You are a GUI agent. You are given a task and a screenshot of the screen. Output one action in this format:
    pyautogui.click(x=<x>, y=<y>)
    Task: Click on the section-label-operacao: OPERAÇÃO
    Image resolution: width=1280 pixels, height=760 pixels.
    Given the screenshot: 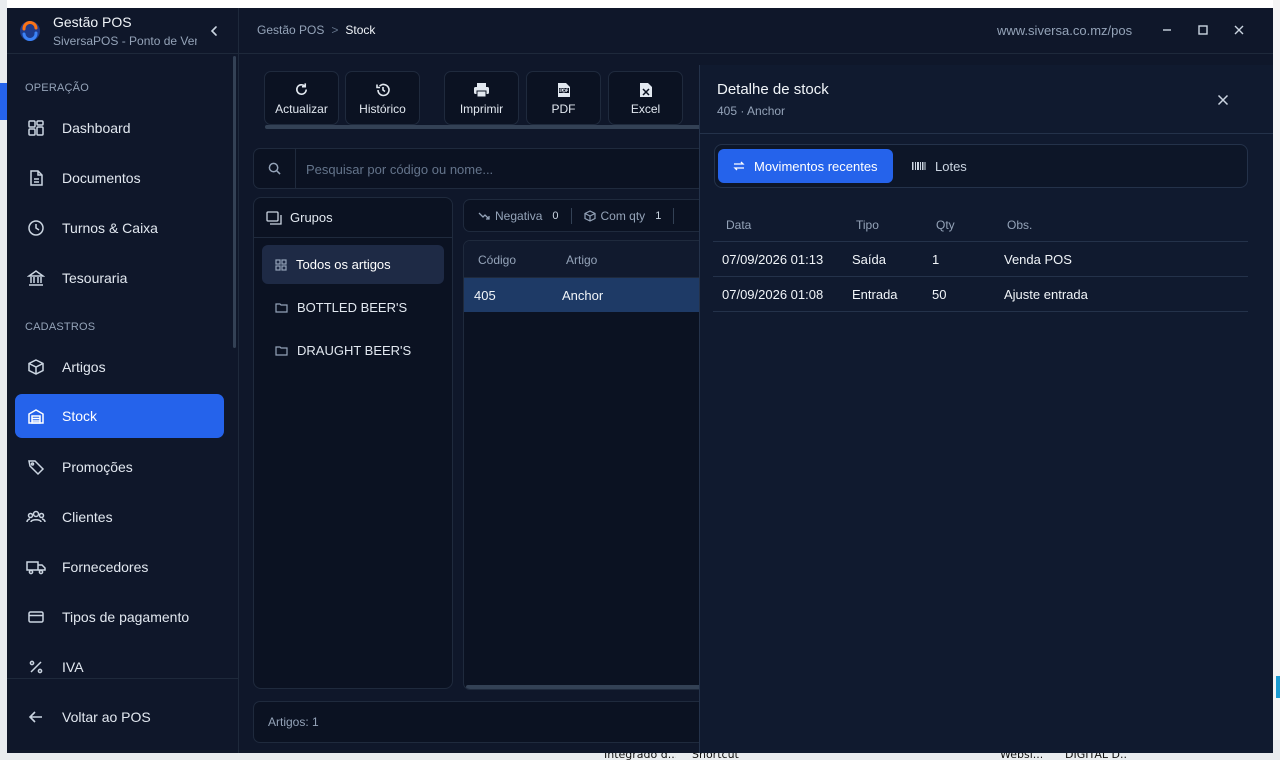 What is the action you would take?
    pyautogui.click(x=57, y=88)
    